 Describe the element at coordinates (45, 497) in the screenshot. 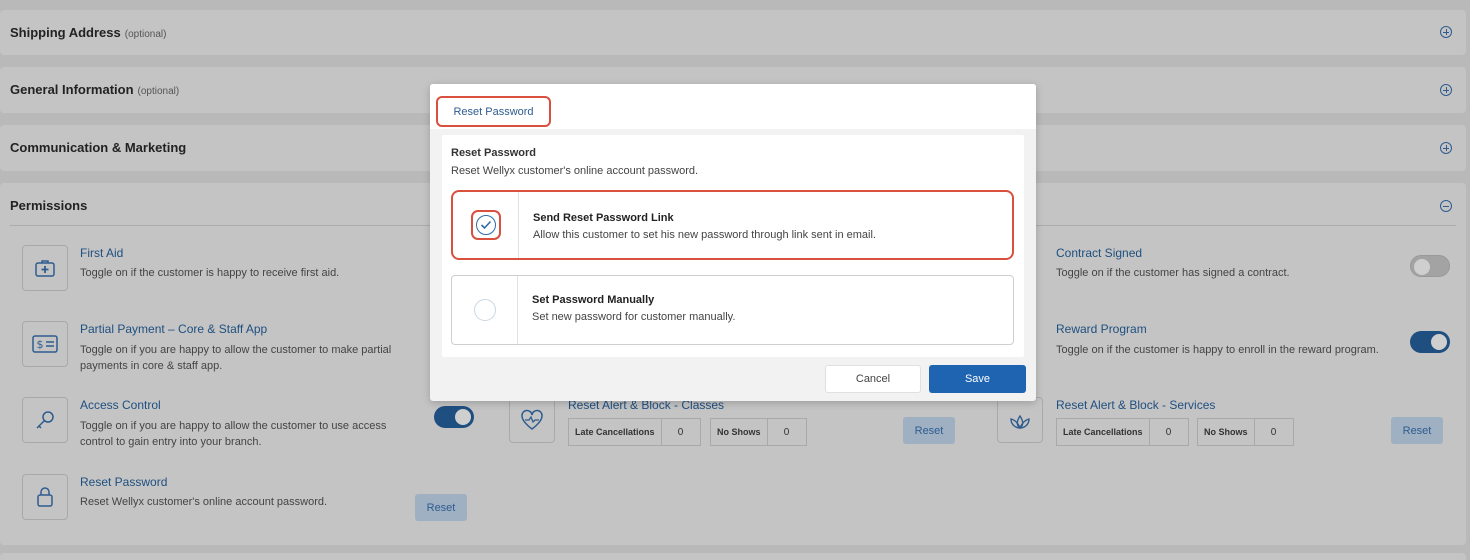

I see `lock-icon` at that location.